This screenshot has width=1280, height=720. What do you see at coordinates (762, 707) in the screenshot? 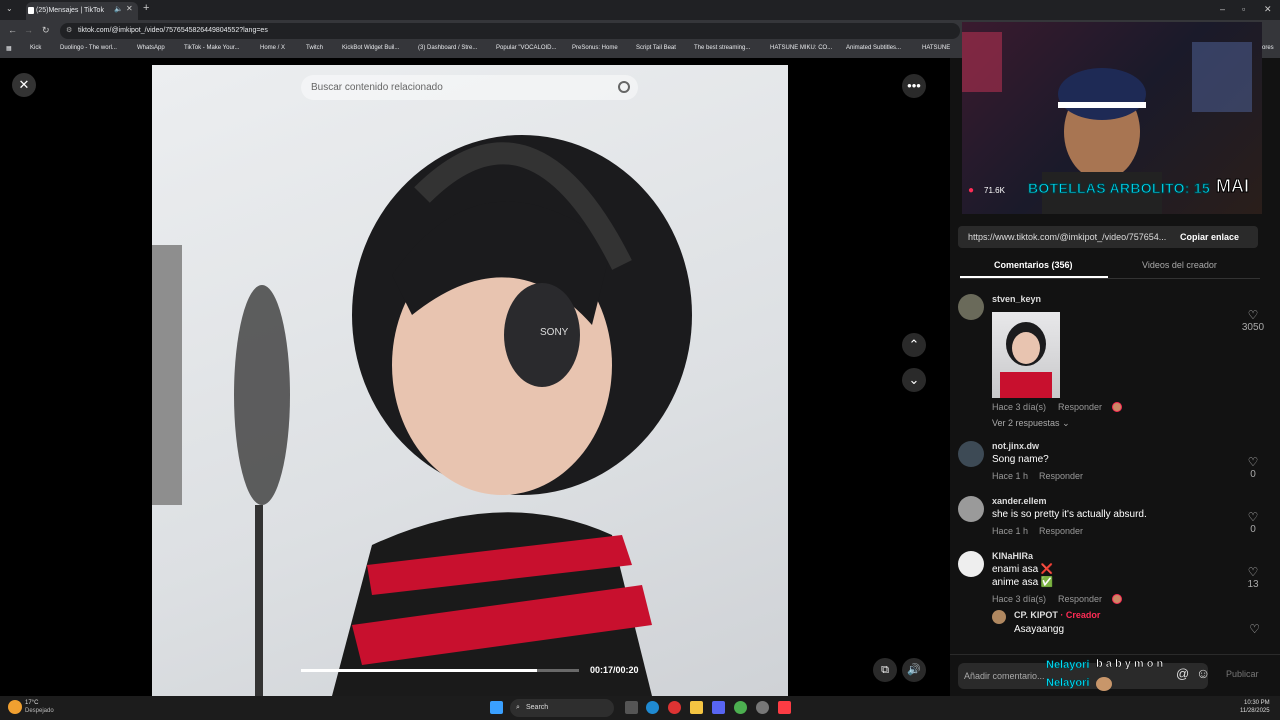
I see `settings-icon` at bounding box center [762, 707].